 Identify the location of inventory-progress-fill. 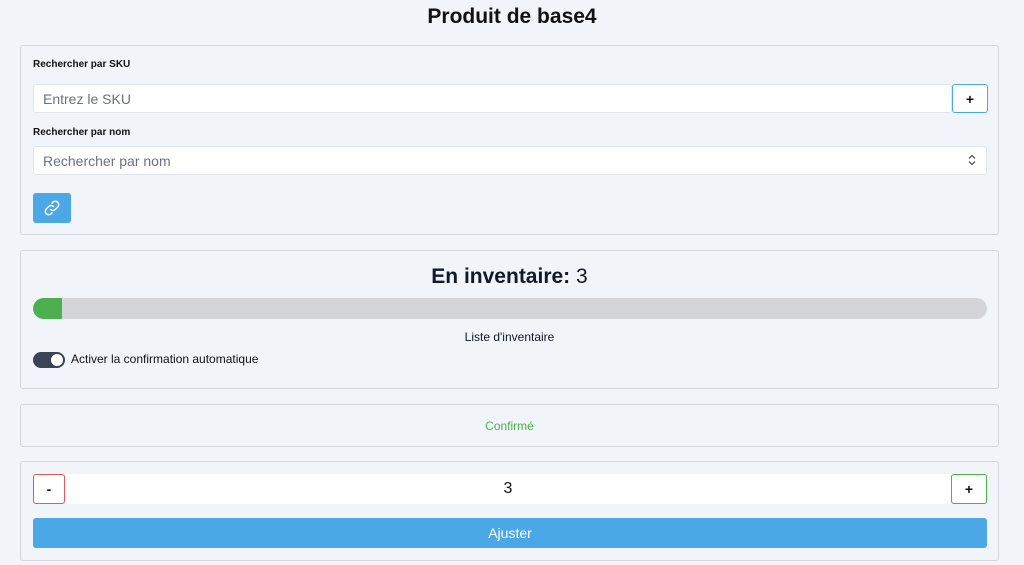
(47, 308).